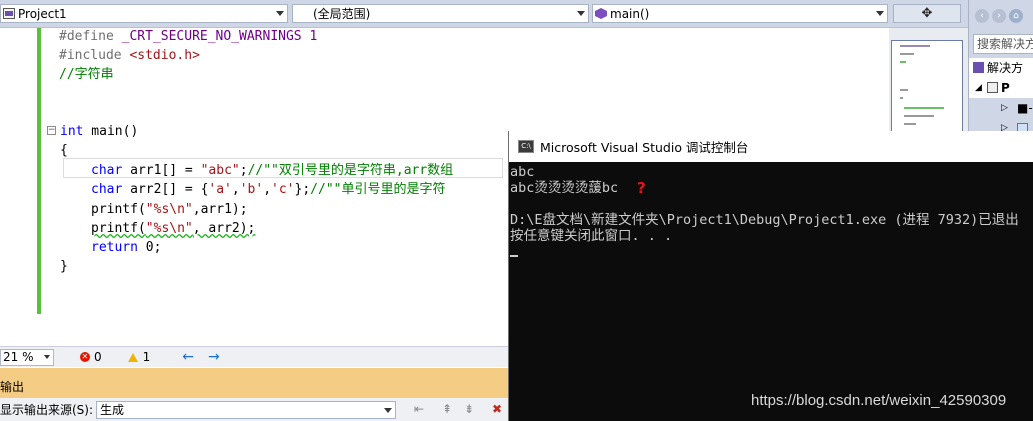 Image resolution: width=1033 pixels, height=421 pixels. I want to click on output-title: 输出, so click(12, 387).